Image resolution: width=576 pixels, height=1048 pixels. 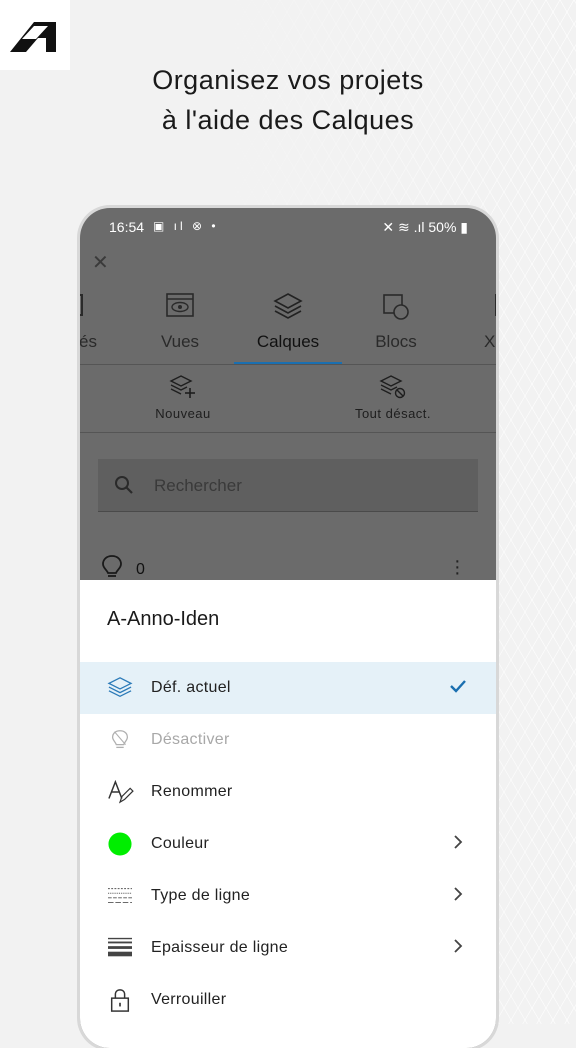 I want to click on new-layer-label: Nouveau, so click(x=183, y=413).